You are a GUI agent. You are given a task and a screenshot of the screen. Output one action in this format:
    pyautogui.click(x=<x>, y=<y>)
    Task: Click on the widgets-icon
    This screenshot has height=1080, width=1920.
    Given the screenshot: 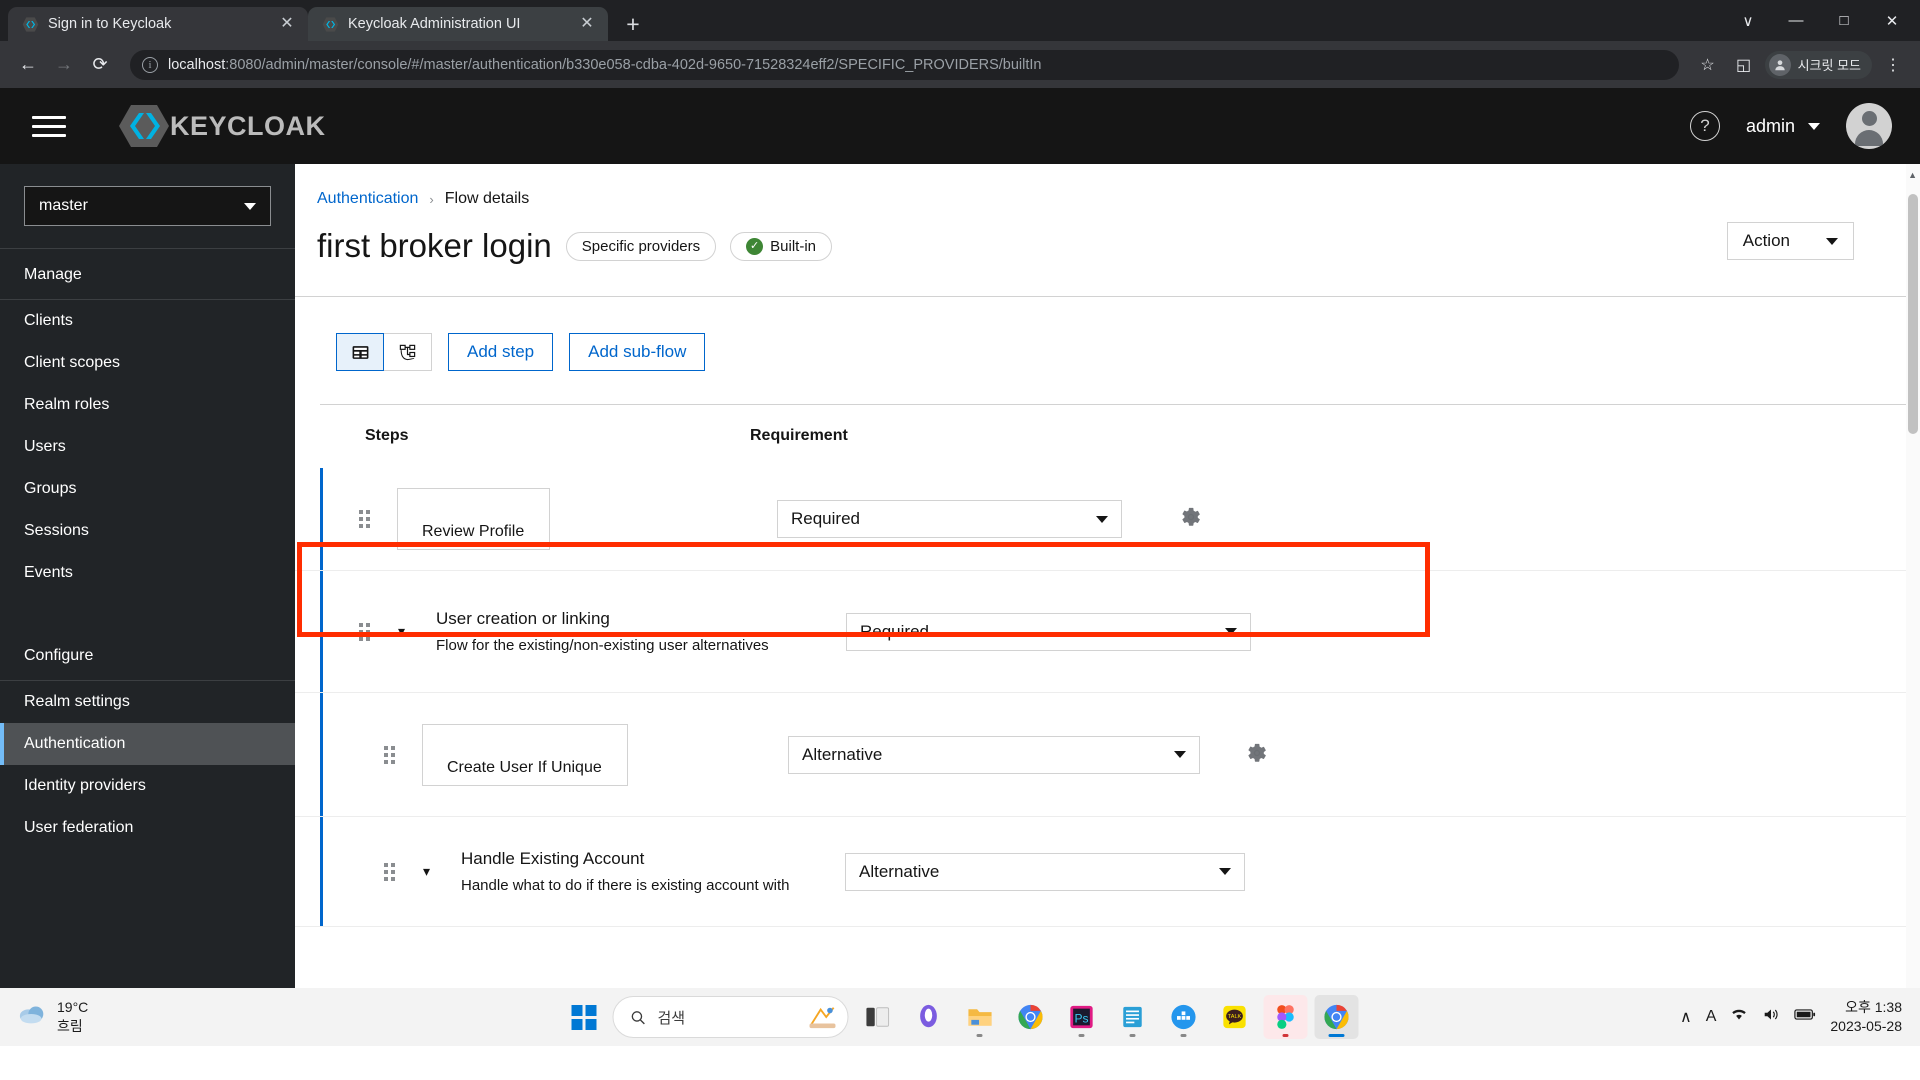 What is the action you would take?
    pyautogui.click(x=823, y=1017)
    